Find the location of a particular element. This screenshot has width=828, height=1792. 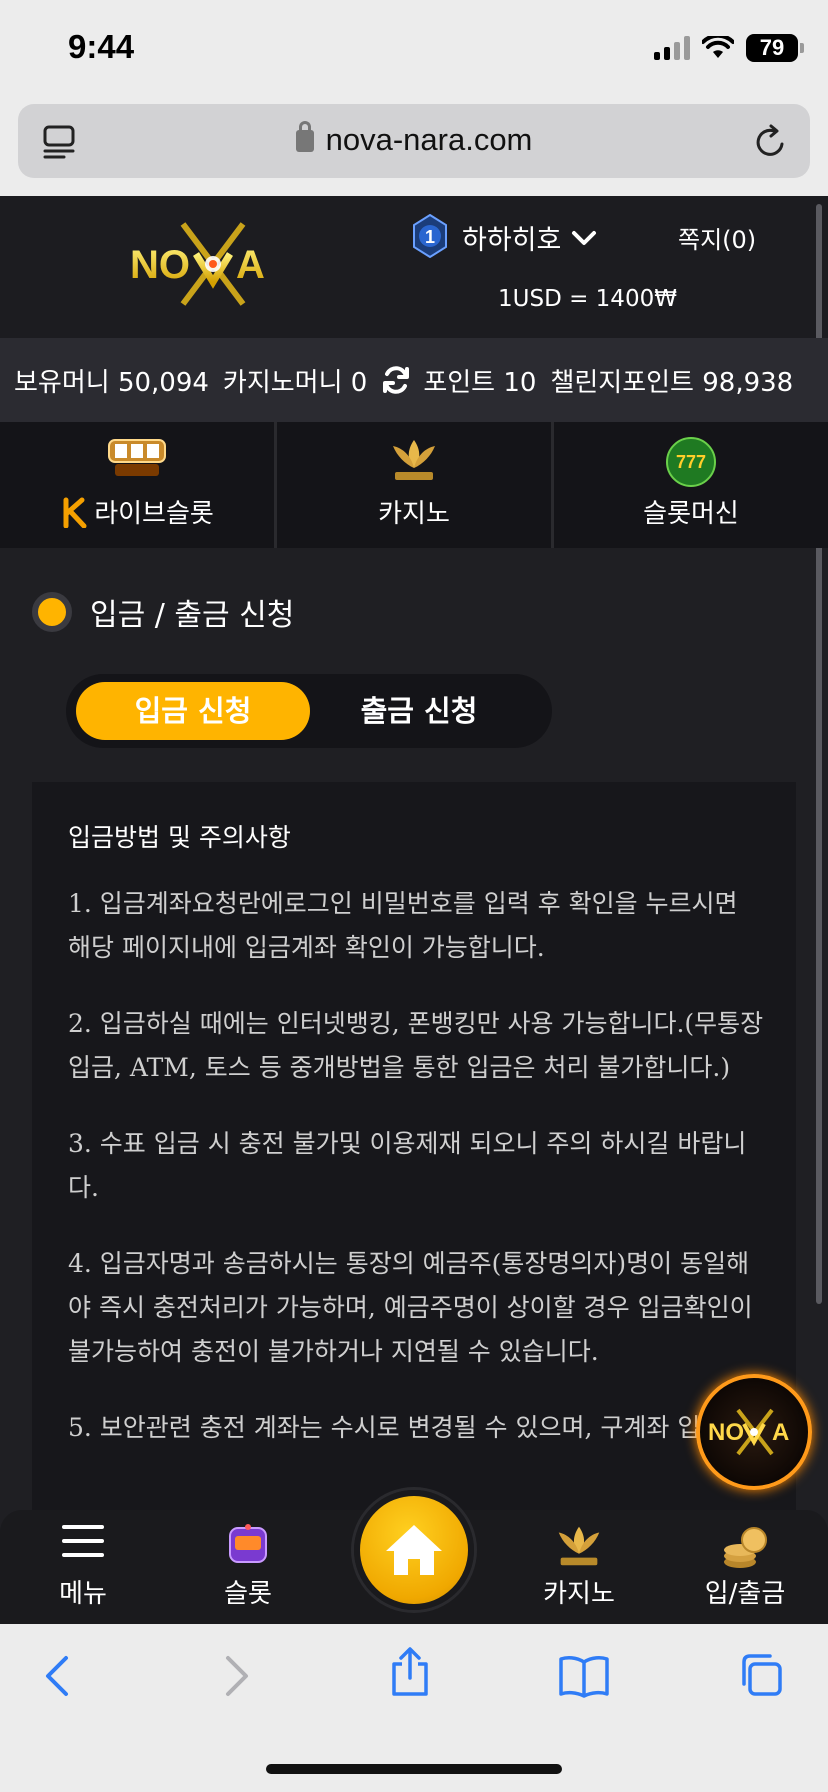

refresh-icon is located at coordinates (396, 380).